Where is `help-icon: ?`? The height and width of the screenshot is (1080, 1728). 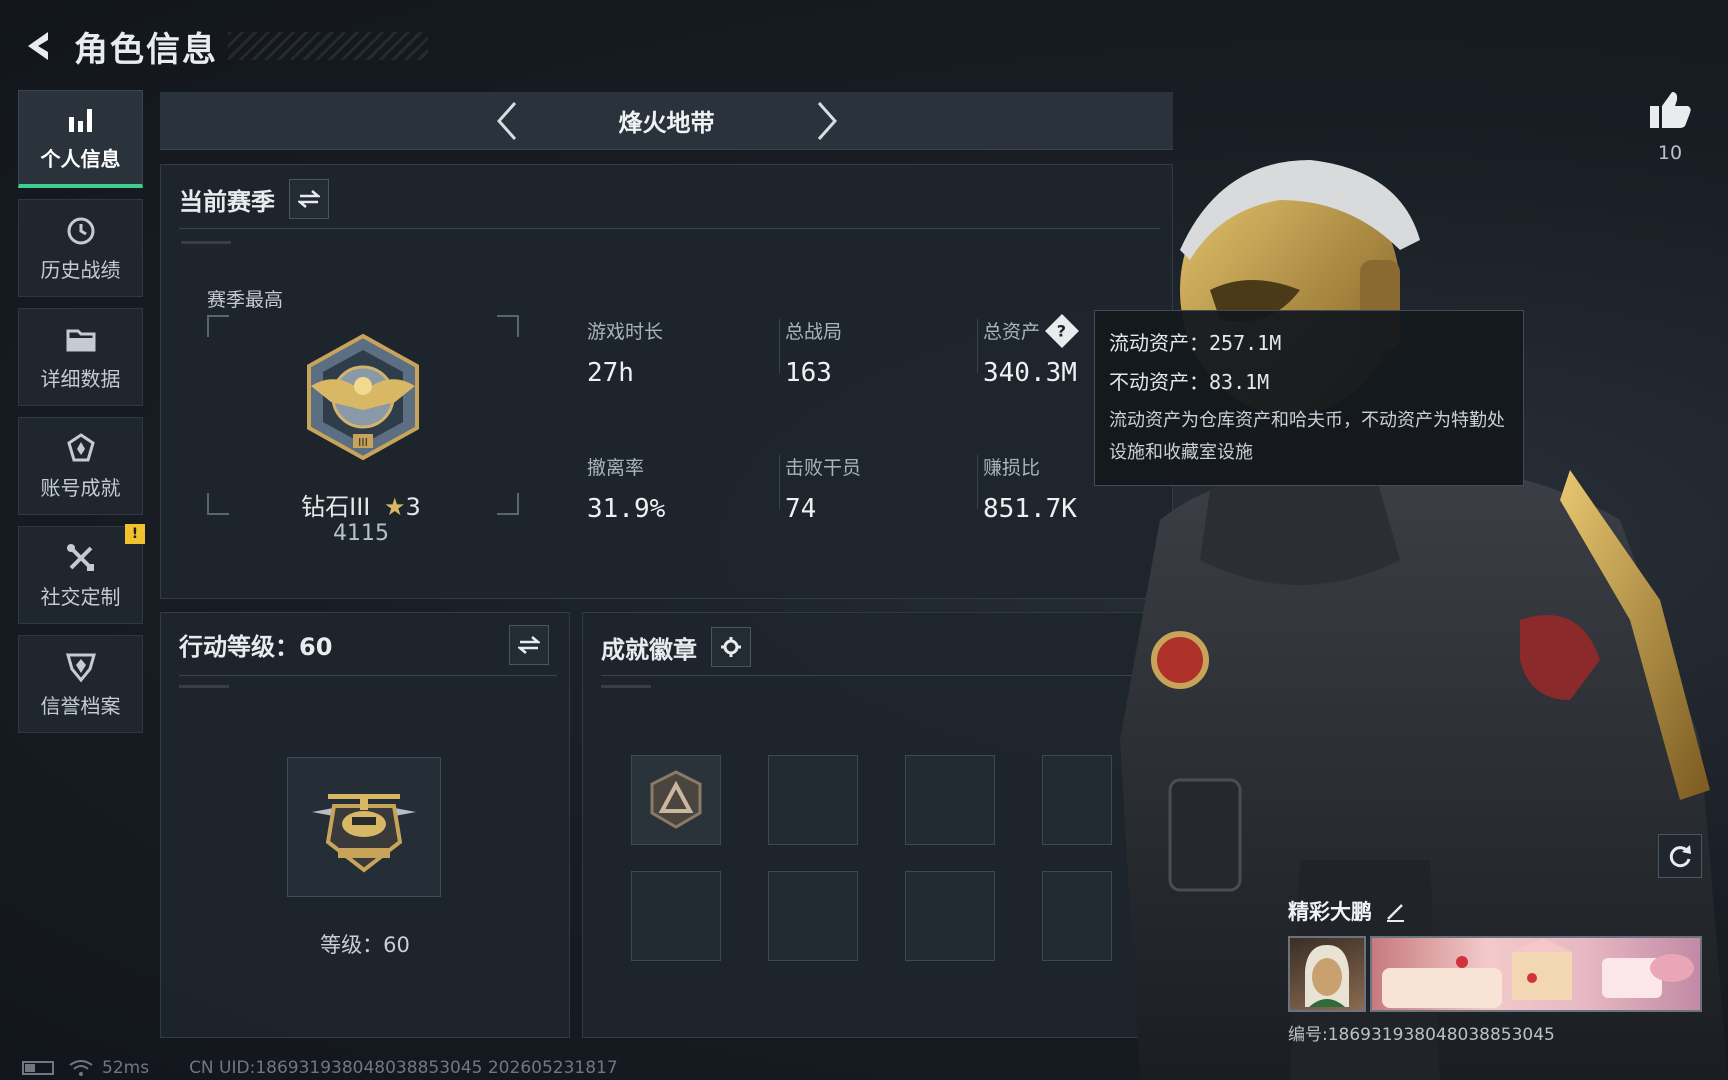
help-icon: ? is located at coordinates (1062, 330).